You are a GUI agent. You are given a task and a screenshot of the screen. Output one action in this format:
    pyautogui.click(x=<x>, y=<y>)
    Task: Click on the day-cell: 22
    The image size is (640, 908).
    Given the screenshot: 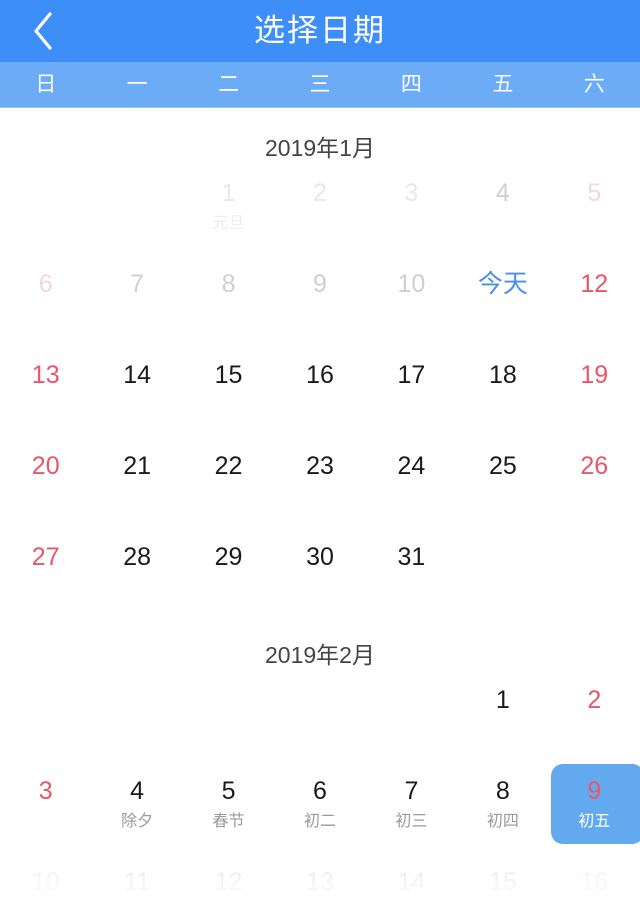 What is the action you would take?
    pyautogui.click(x=228, y=478)
    